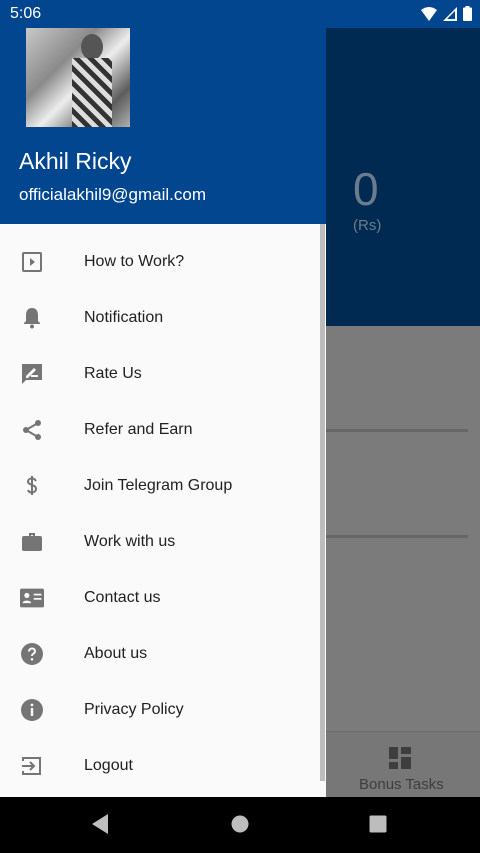 This screenshot has height=853, width=480. What do you see at coordinates (163, 766) in the screenshot?
I see `menu-item-logout: Logout` at bounding box center [163, 766].